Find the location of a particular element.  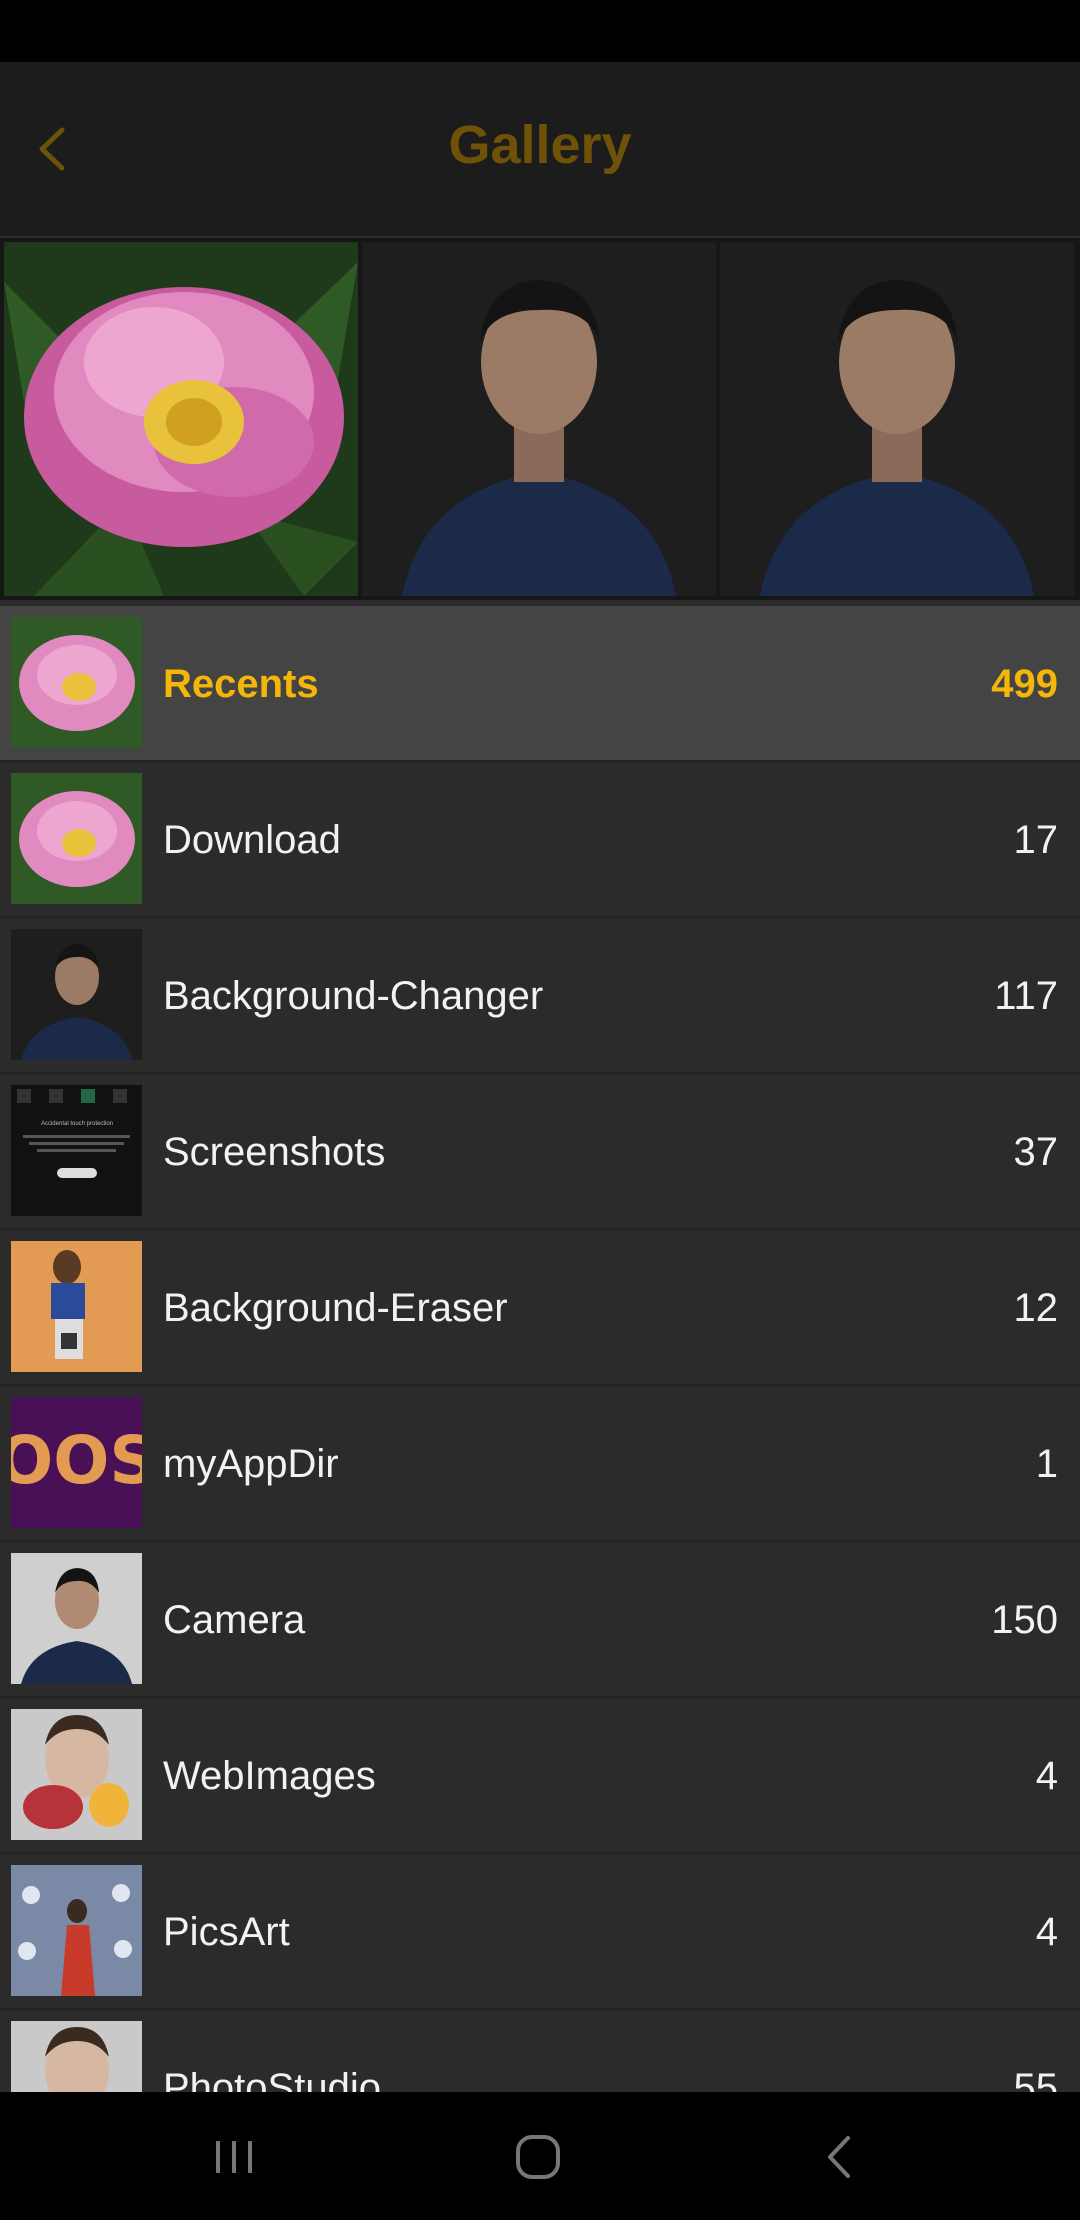

album-count: 1 is located at coordinates (1046, 1464).